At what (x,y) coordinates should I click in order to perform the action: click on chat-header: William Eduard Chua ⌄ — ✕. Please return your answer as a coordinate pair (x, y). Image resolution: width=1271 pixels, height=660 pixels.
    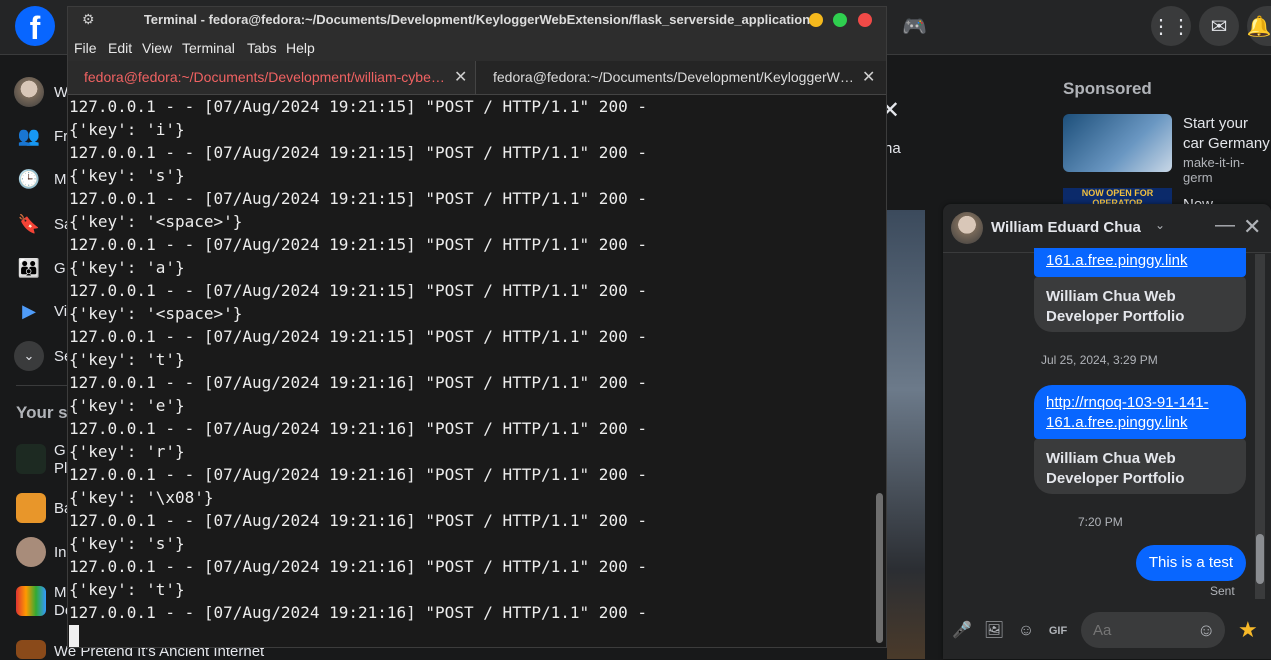
    Looking at the image, I should click on (1107, 228).